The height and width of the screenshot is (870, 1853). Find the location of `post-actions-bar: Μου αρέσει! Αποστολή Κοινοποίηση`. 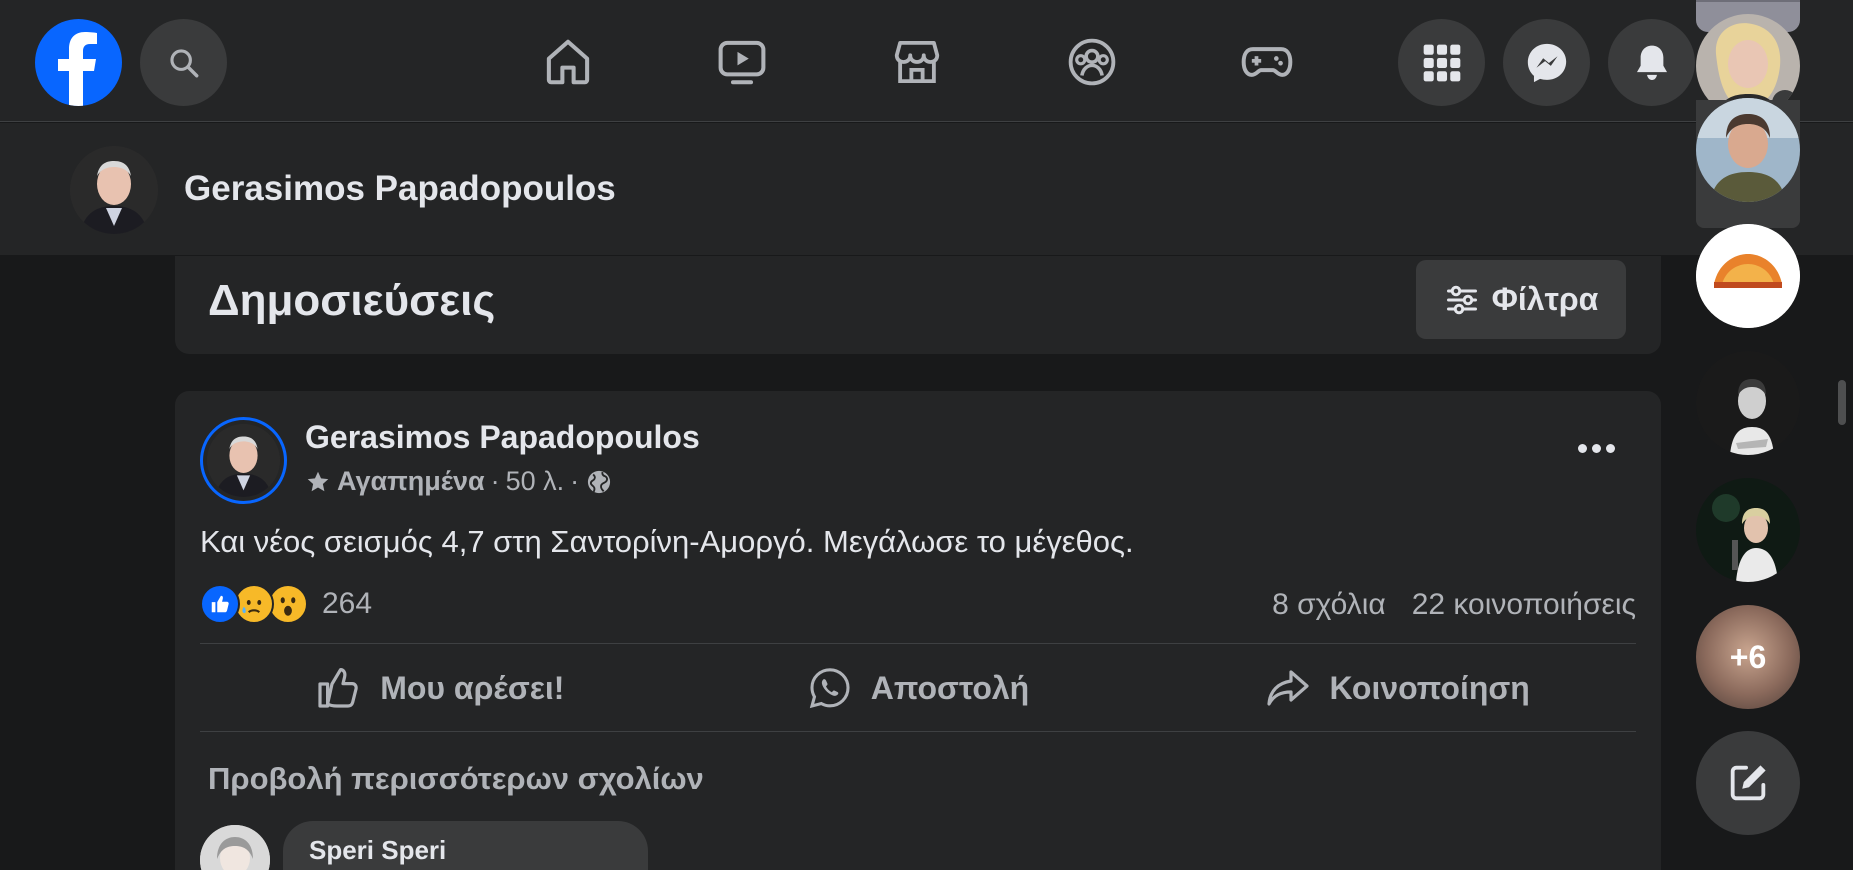

post-actions-bar: Μου αρέσει! Αποστολή Κοινοποίηση is located at coordinates (918, 688).